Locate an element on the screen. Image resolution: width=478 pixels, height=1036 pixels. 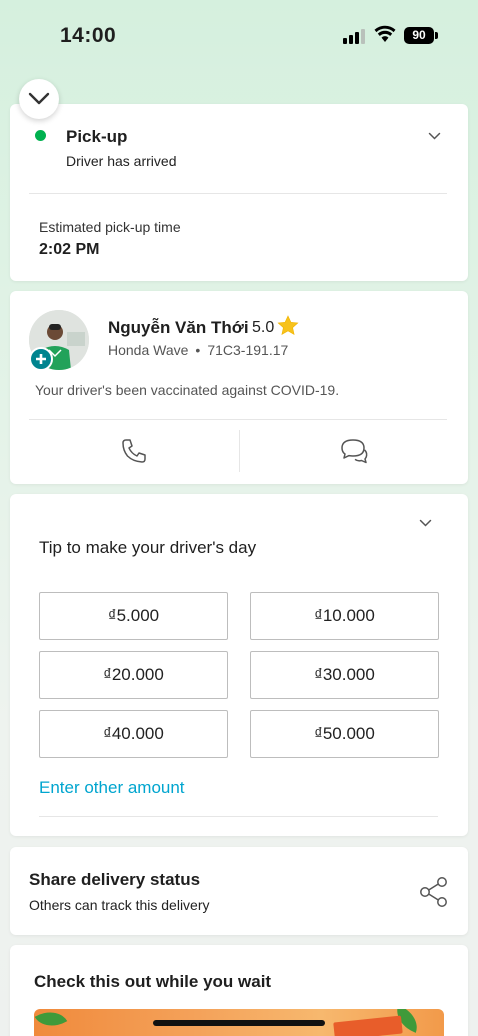
banner-tag is located at coordinates (368, 1025).